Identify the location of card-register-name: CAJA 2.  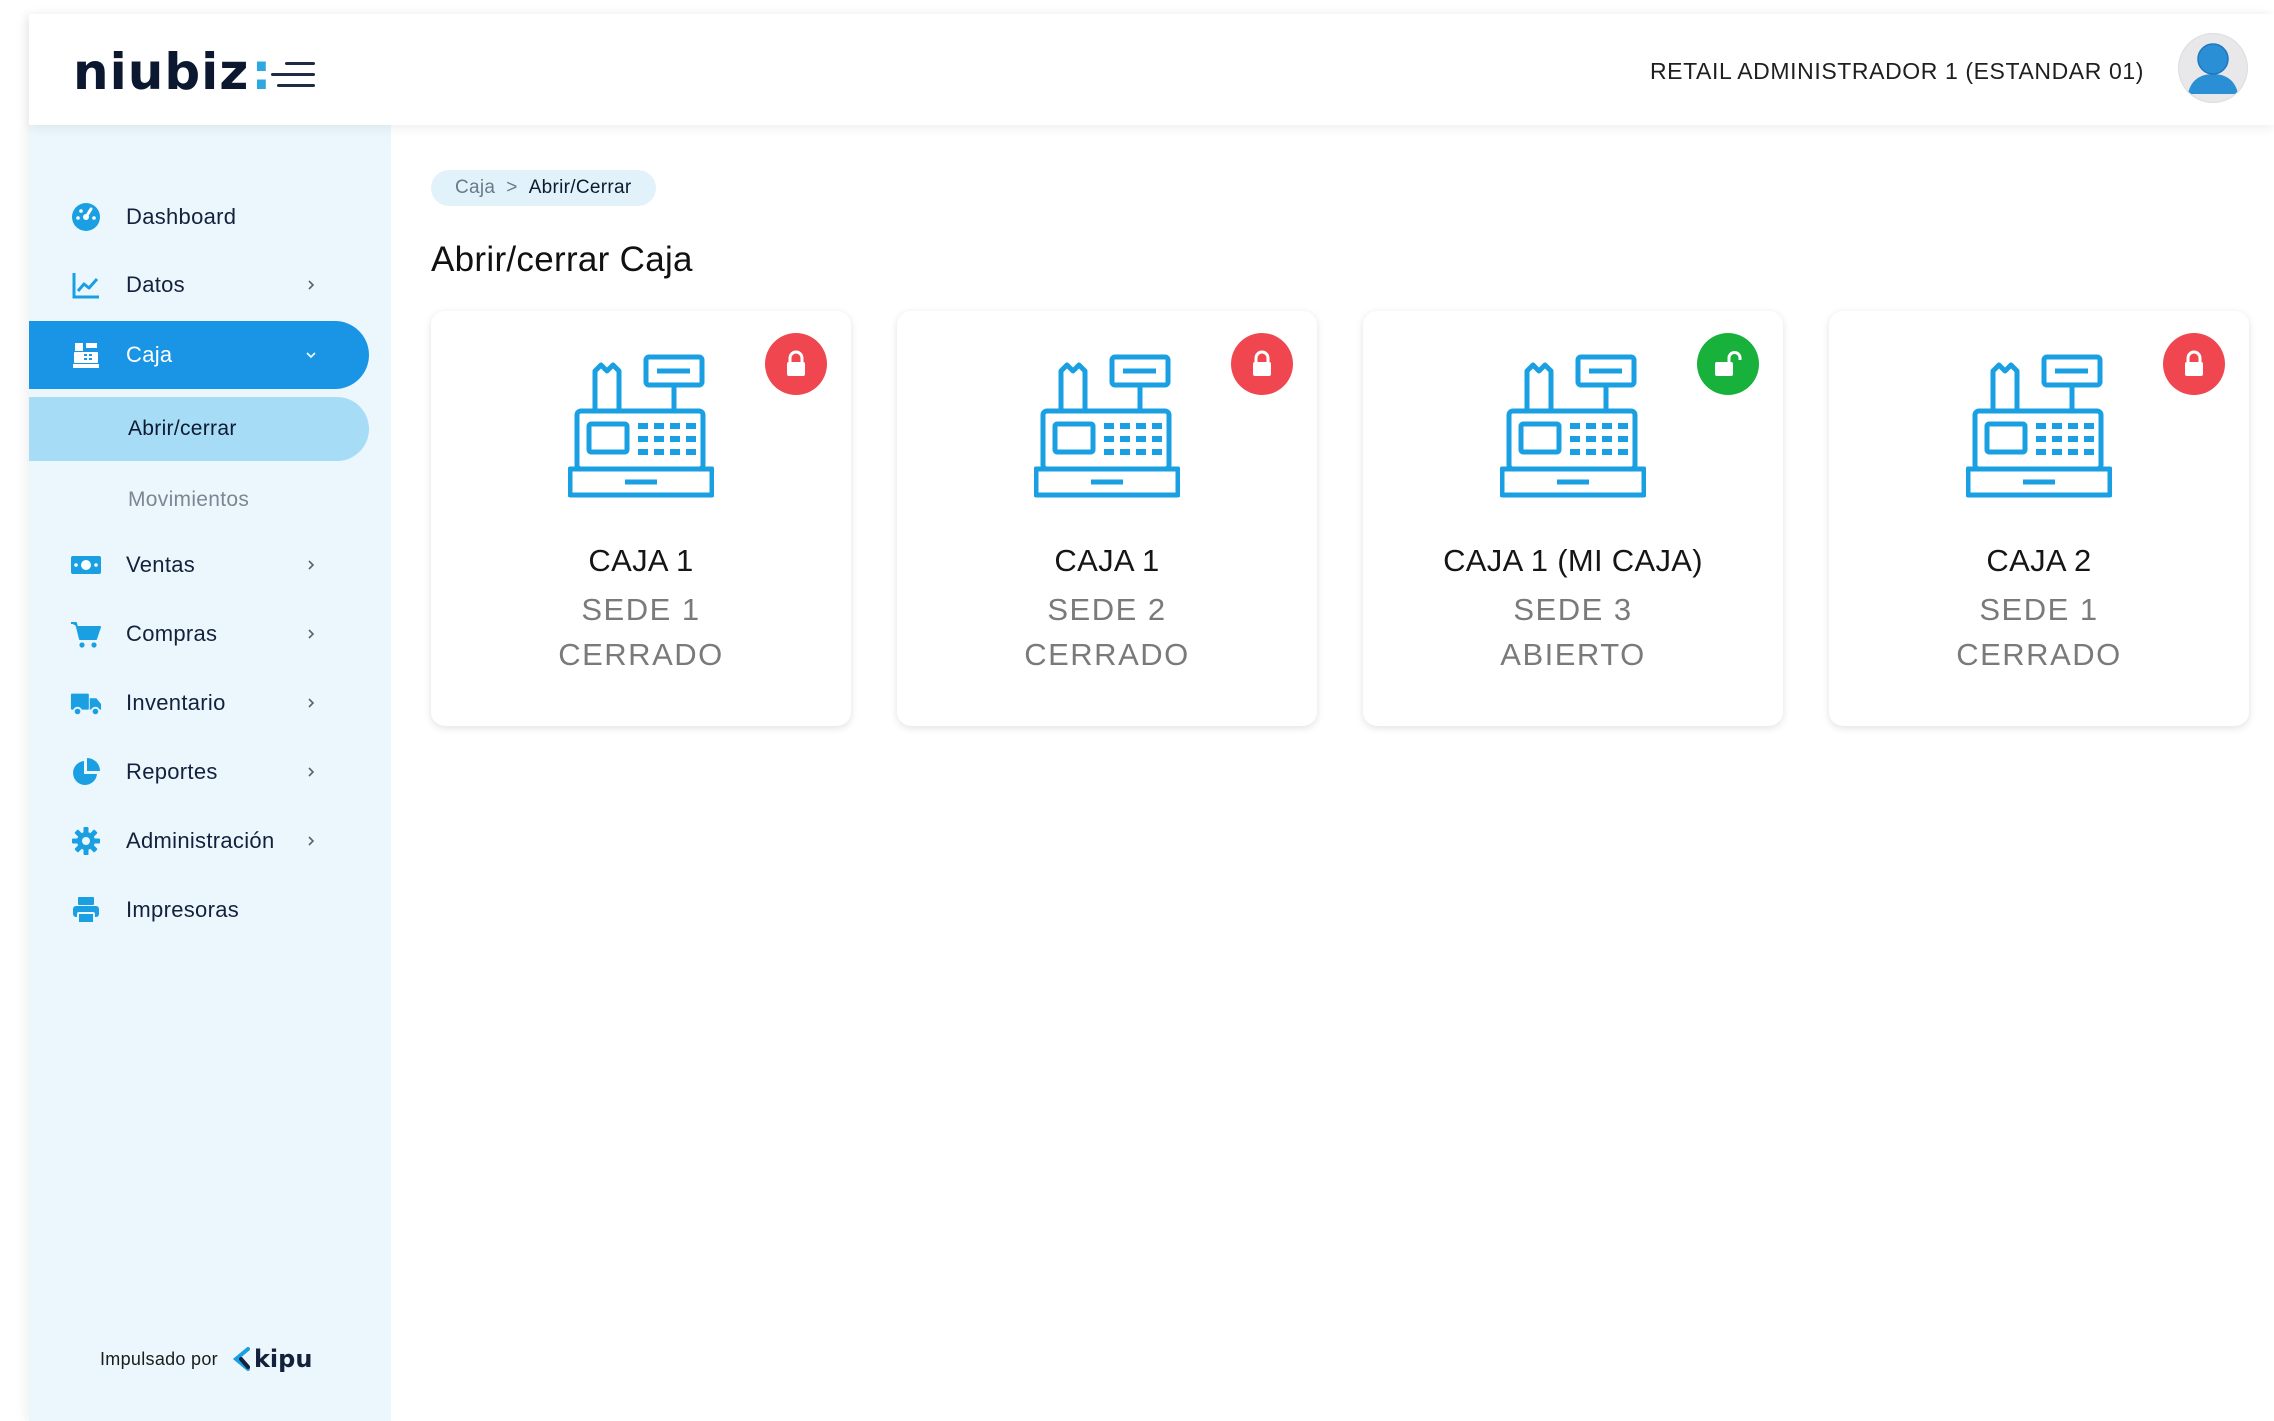
(2039, 560).